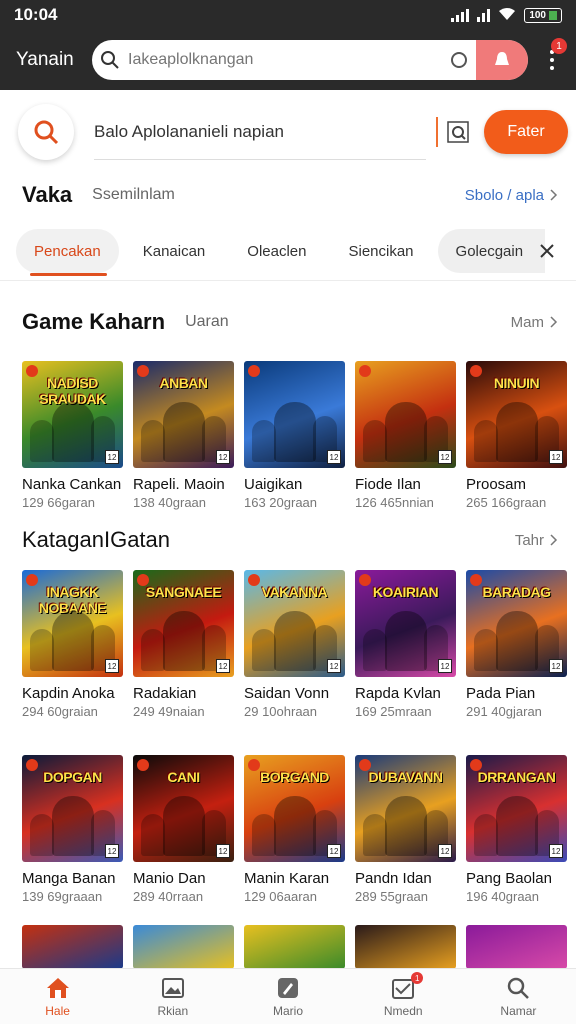 Image resolution: width=576 pixels, height=1024 pixels. Describe the element at coordinates (294, 808) in the screenshot. I see `game-cover: BORGAND 12` at that location.